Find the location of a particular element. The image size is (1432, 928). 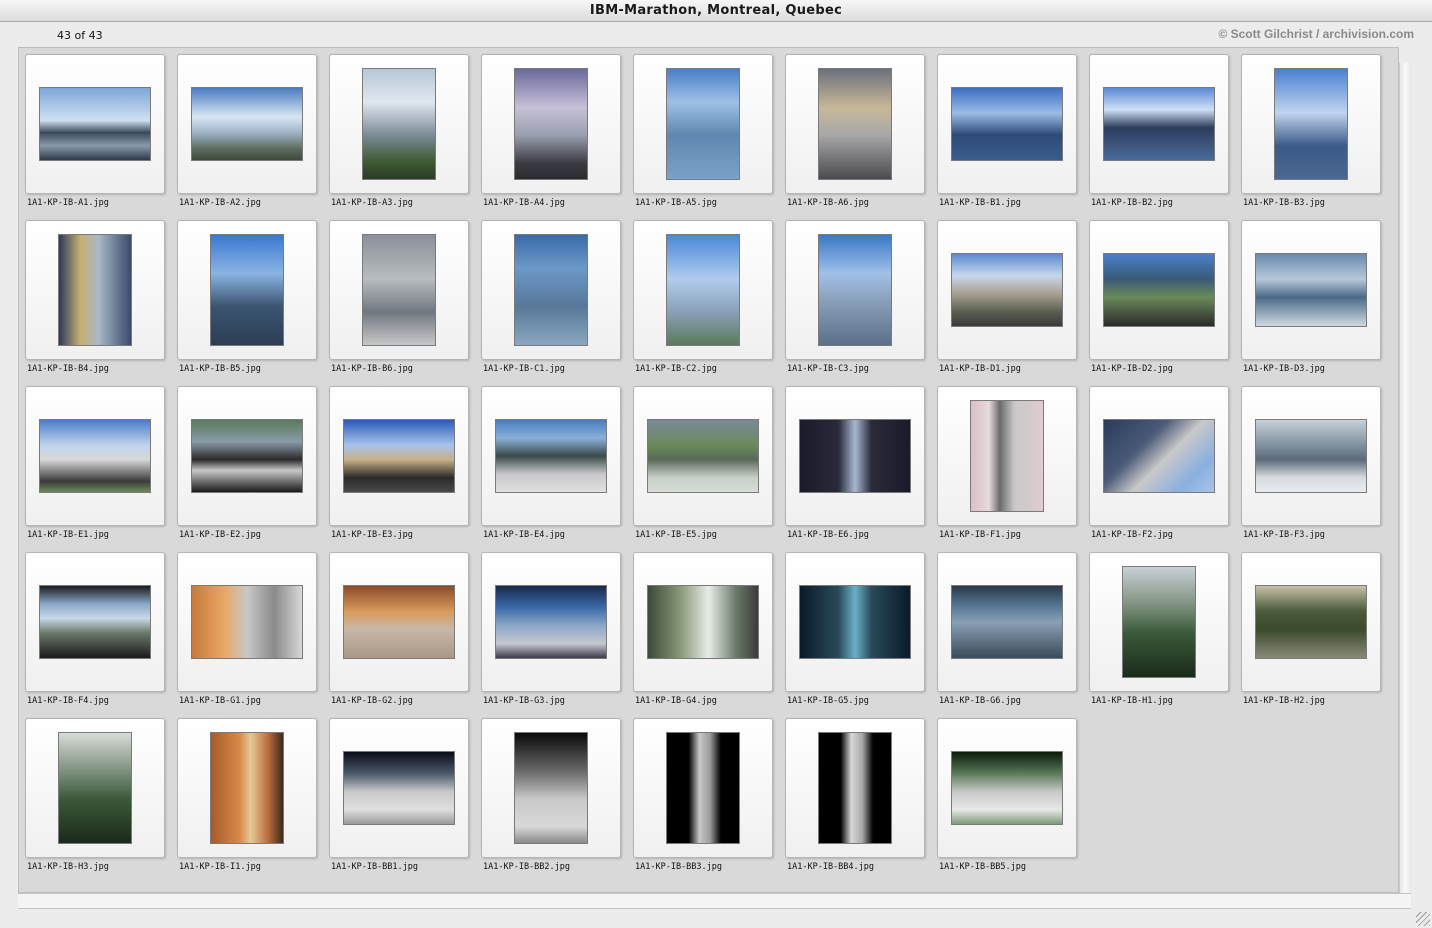

thumbnail-slide: 1A1-KP-IB-E6.jpg is located at coordinates (855, 463).